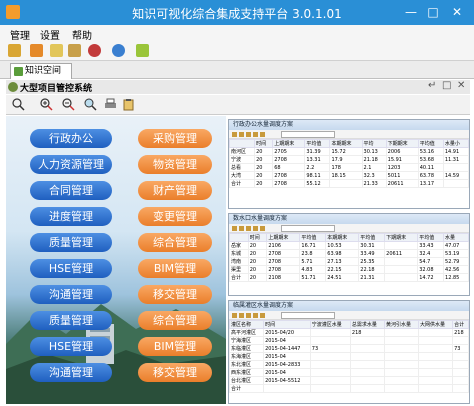 This screenshot has width=474, height=406. What do you see at coordinates (175, 164) in the screenshot?
I see `module-button-materials: 物资管理` at bounding box center [175, 164].